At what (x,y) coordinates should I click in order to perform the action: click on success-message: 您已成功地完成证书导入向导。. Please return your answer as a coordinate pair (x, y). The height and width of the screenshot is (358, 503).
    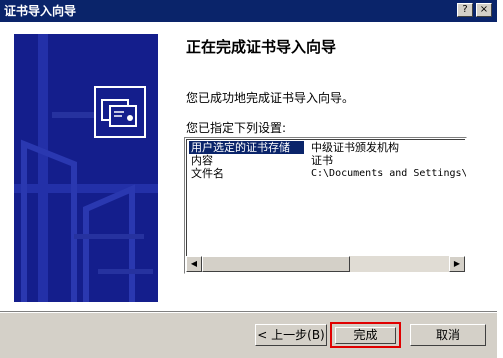
    Looking at the image, I should click on (270, 98).